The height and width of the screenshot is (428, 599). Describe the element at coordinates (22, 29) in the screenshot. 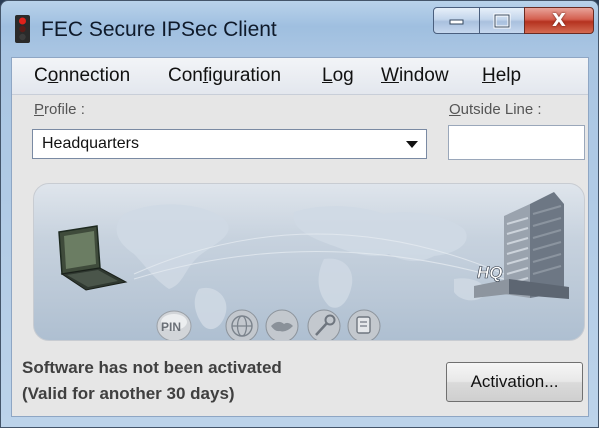

I see `traffic-light-app-icon` at that location.